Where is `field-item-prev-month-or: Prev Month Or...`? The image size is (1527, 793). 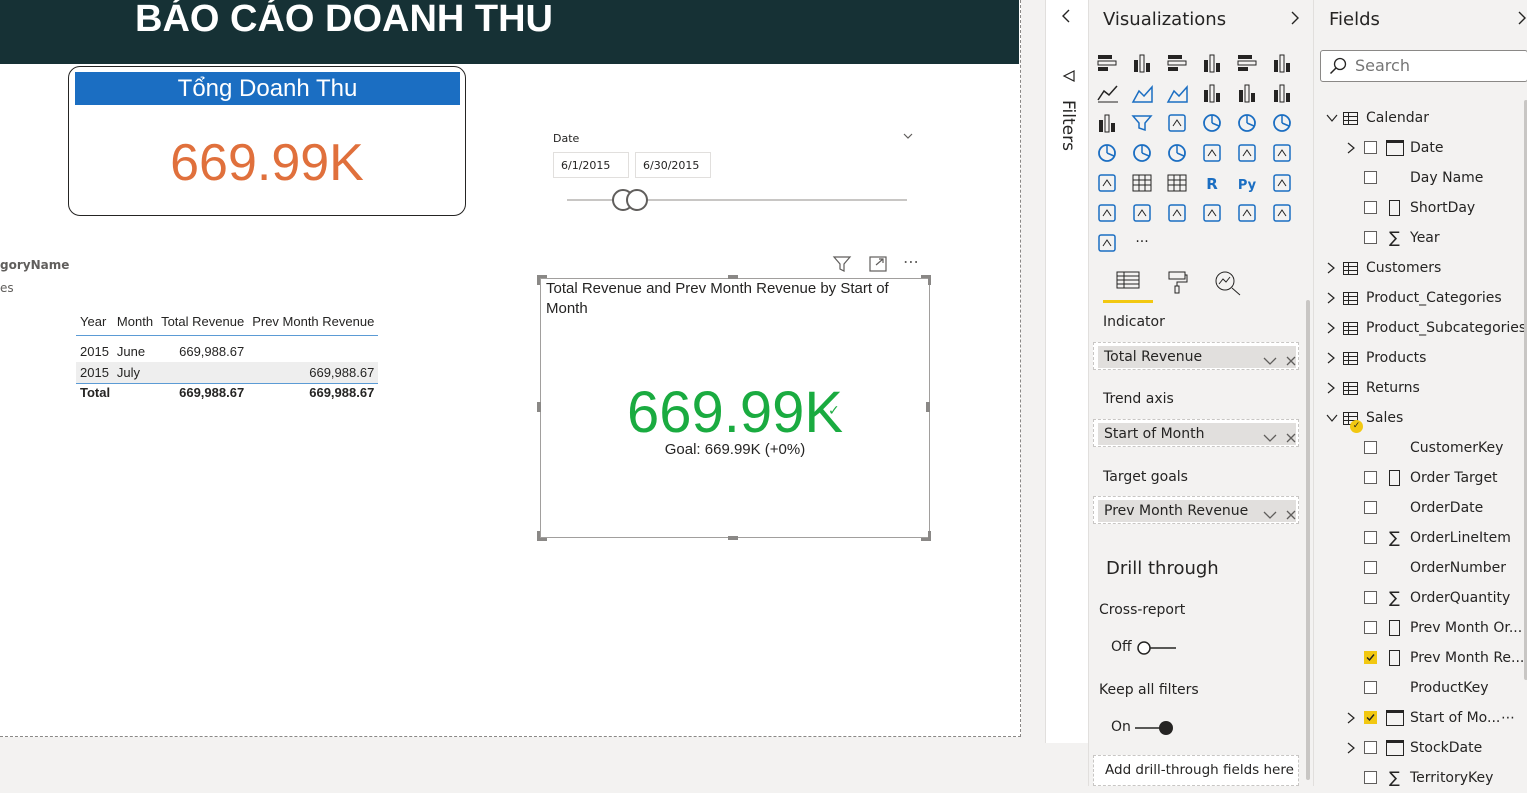
field-item-prev-month-or: Prev Month Or... is located at coordinates (1418, 628).